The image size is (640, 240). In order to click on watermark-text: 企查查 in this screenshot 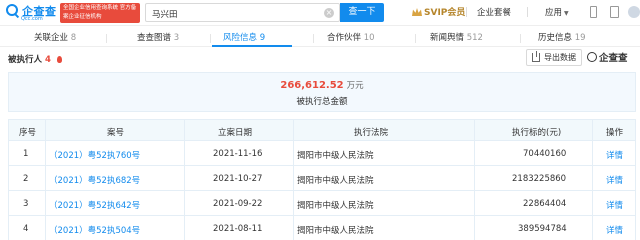, I will do `click(613, 58)`.